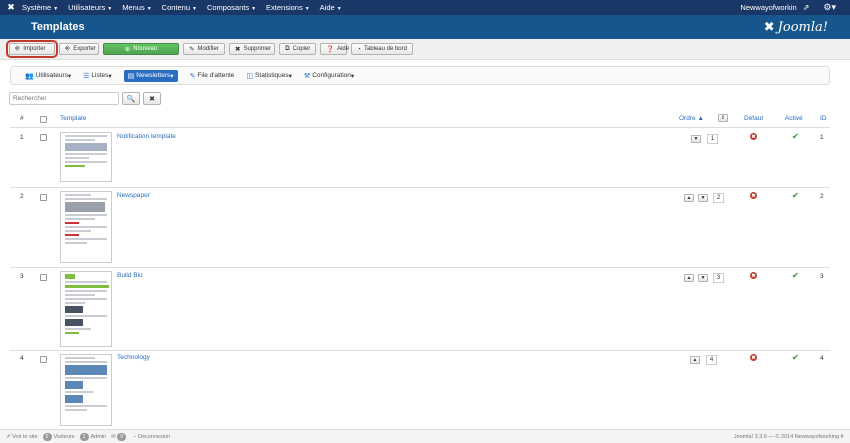 The image size is (850, 443). I want to click on envelope-icon: ✉, so click(113, 436).